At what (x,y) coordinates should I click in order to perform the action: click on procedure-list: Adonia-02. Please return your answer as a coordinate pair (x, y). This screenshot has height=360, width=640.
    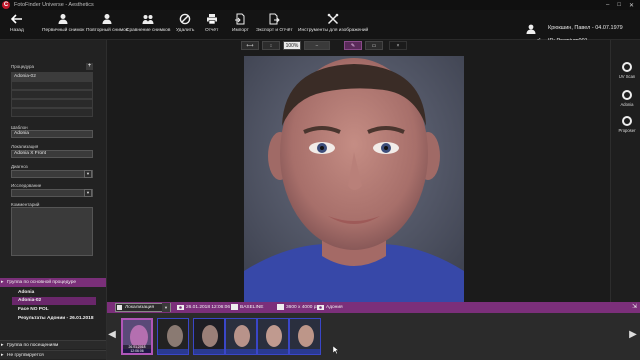
    Looking at the image, I should click on (52, 96).